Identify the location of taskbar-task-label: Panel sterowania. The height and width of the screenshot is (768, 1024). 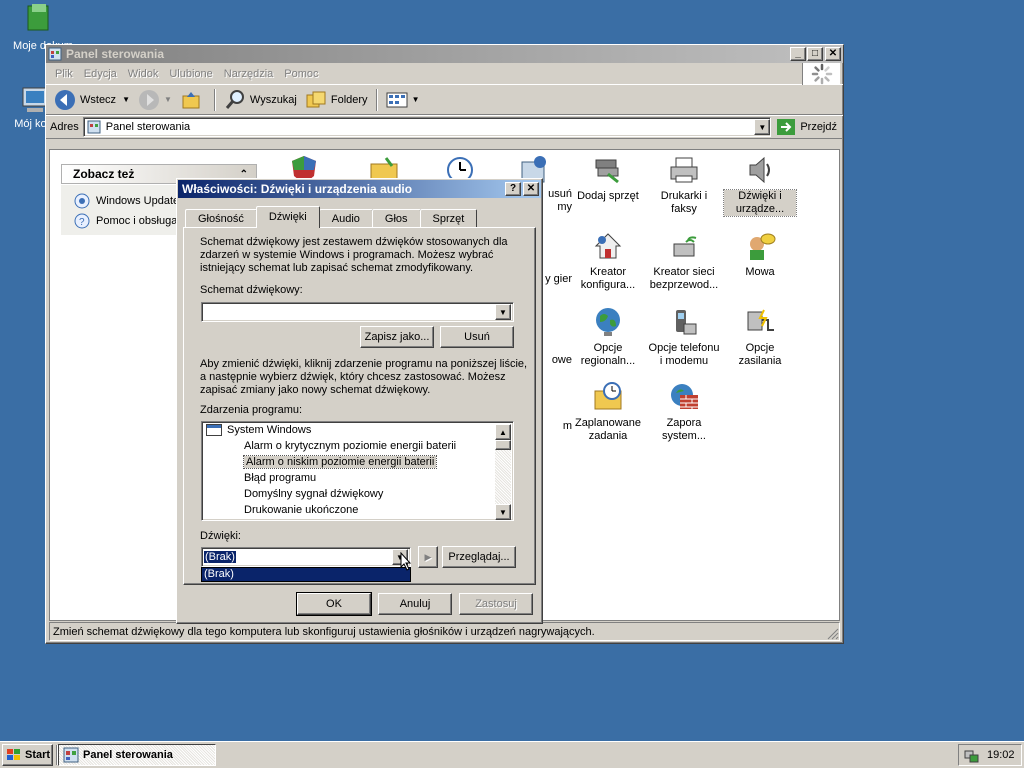
(128, 755).